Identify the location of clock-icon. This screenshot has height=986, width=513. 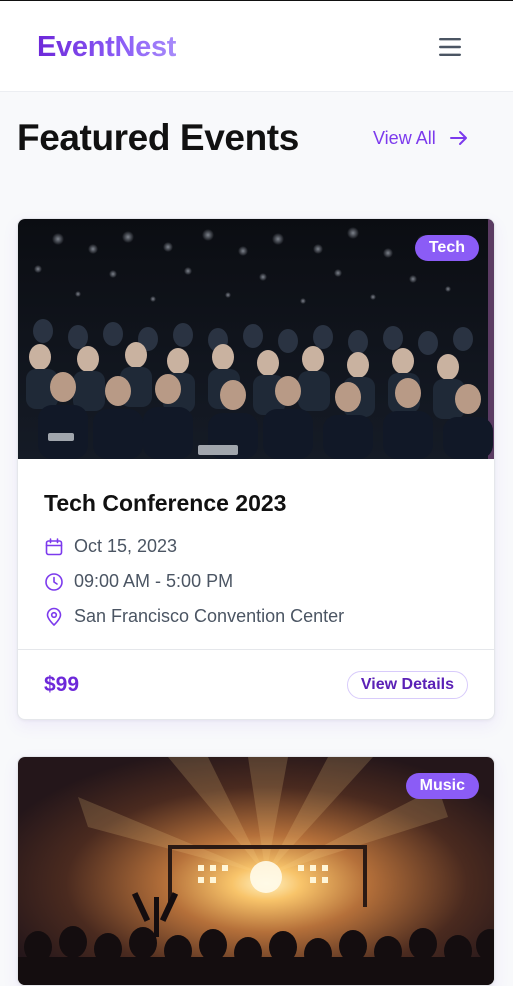
(54, 582).